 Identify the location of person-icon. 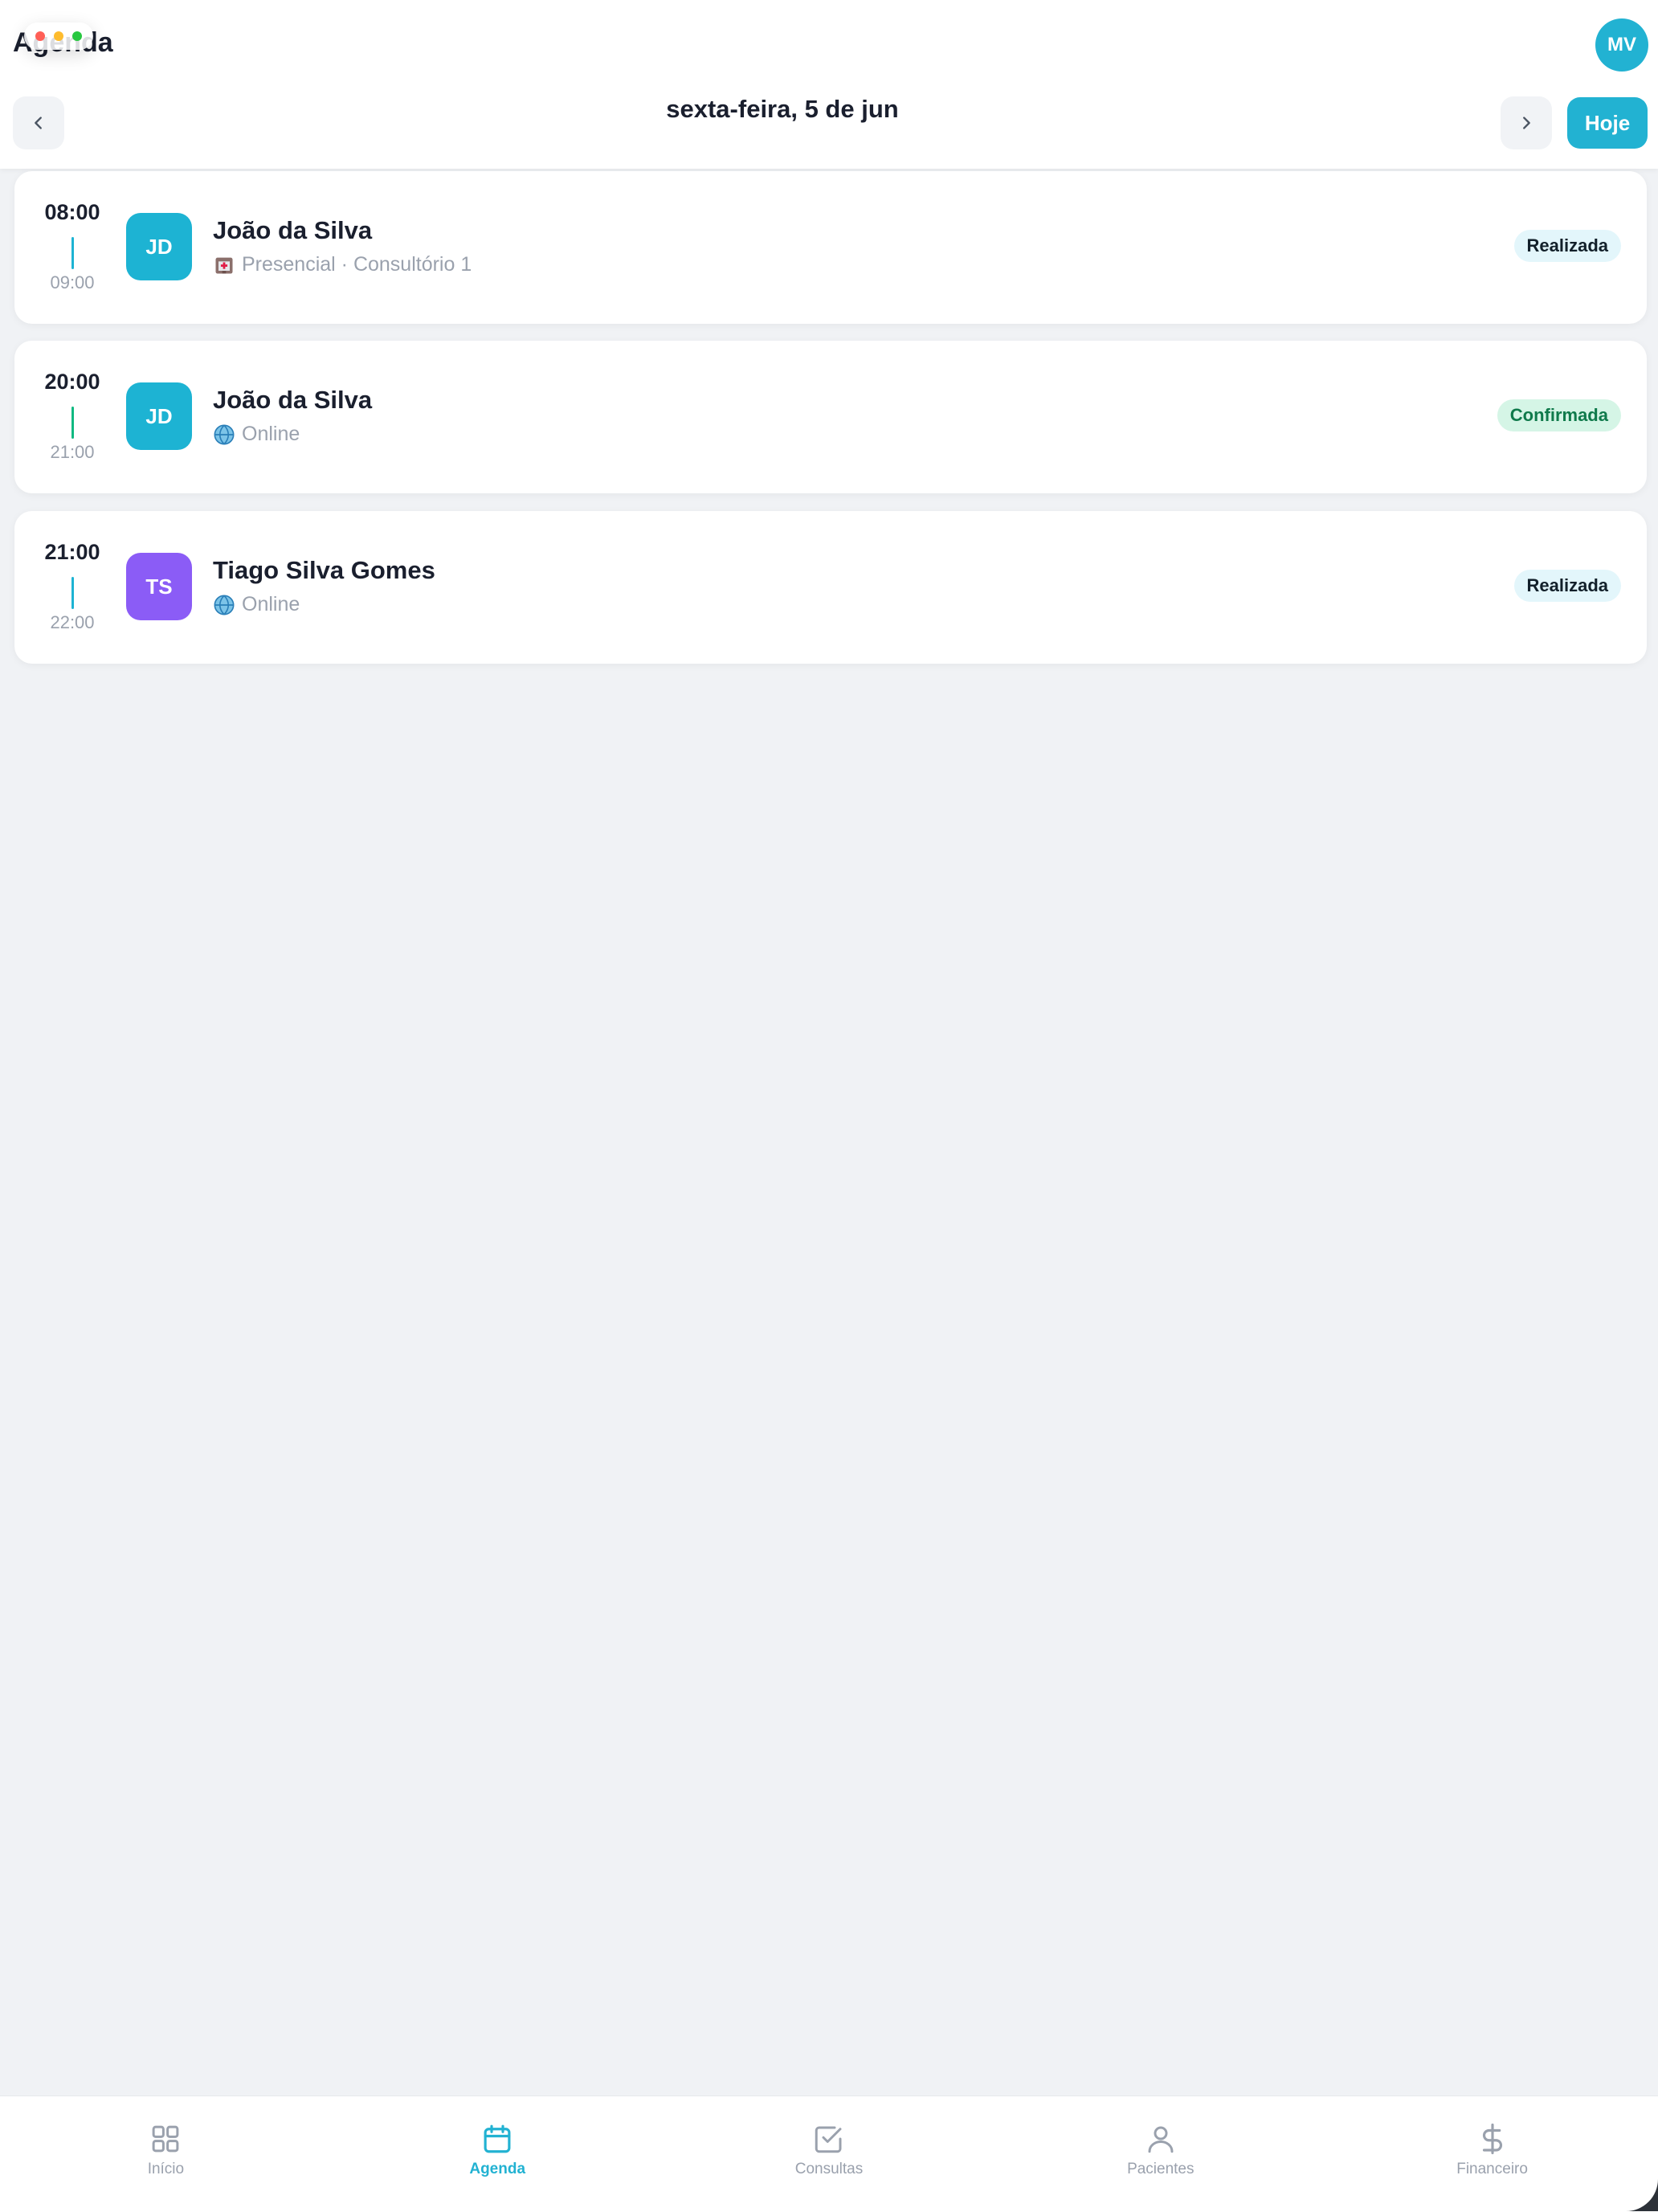
(1161, 2139).